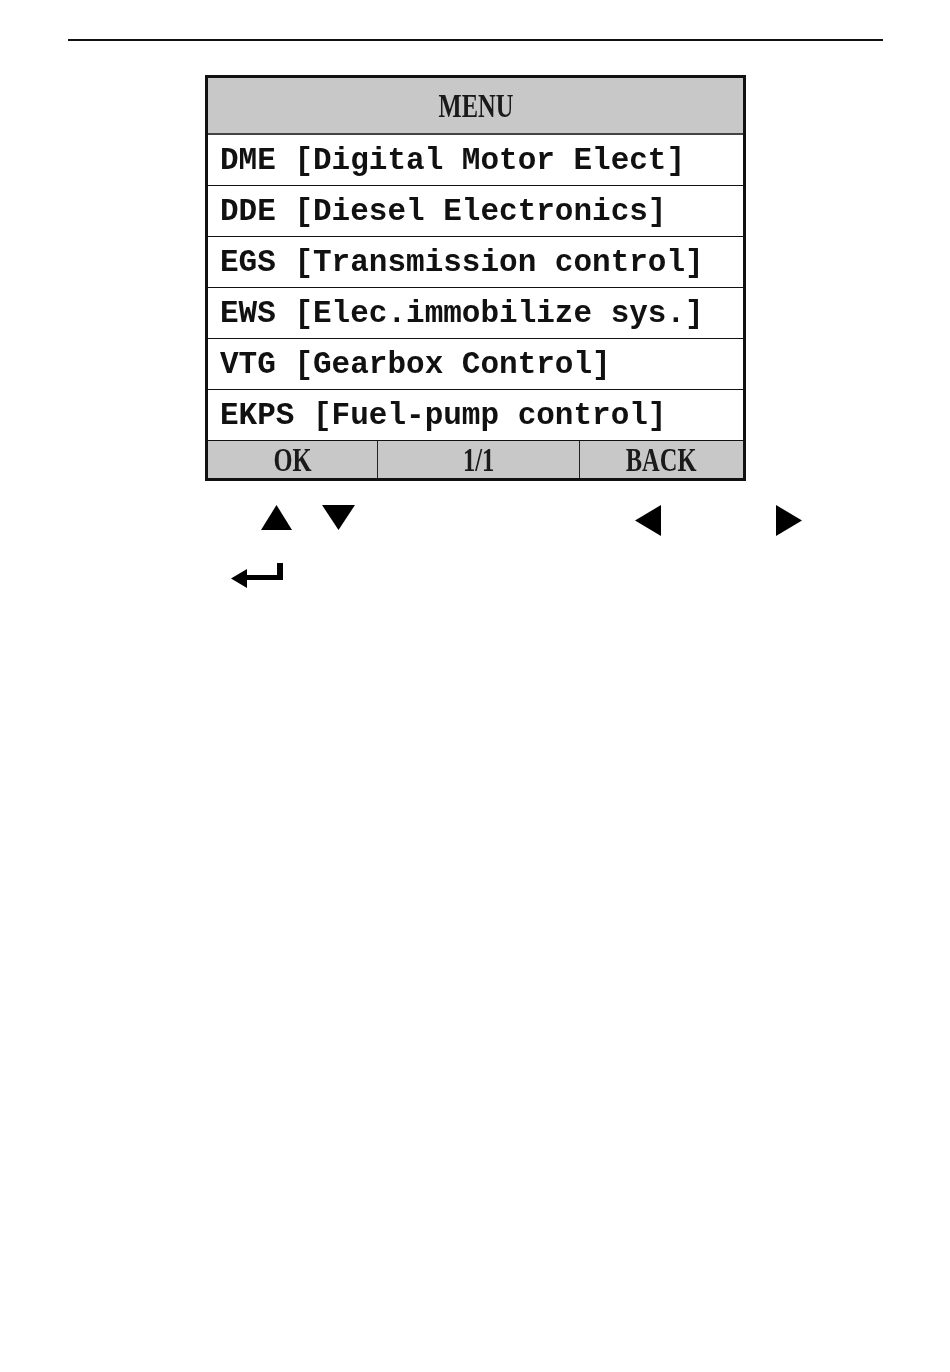 This screenshot has width=950, height=1372. Describe the element at coordinates (475, 105) in the screenshot. I see `menu-title: MENU` at that location.